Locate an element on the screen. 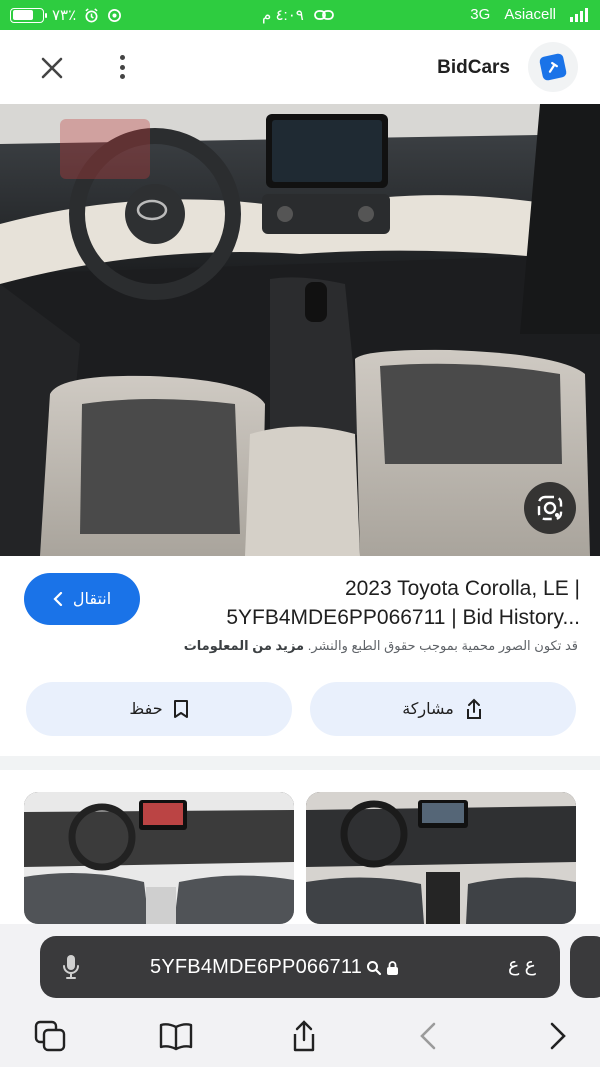  visit-button: انتقال is located at coordinates (82, 599).